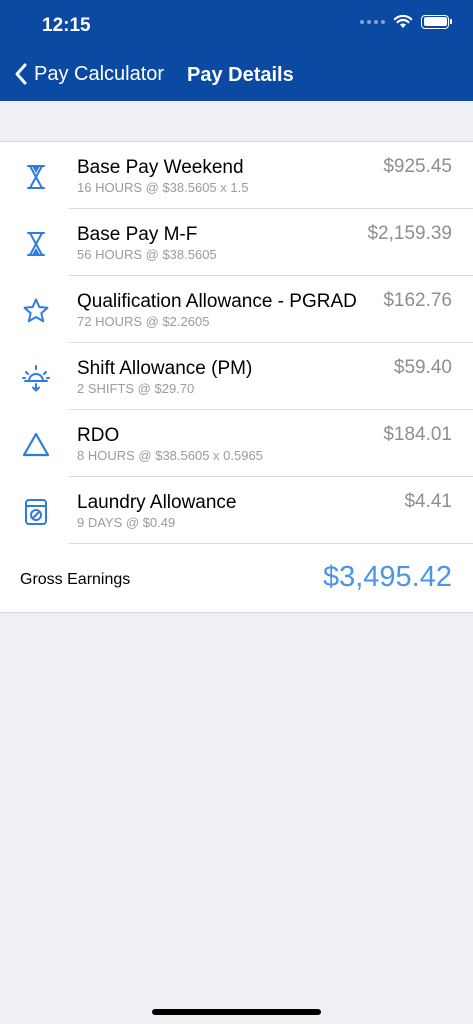  What do you see at coordinates (417, 434) in the screenshot?
I see `item-amount: $184.01` at bounding box center [417, 434].